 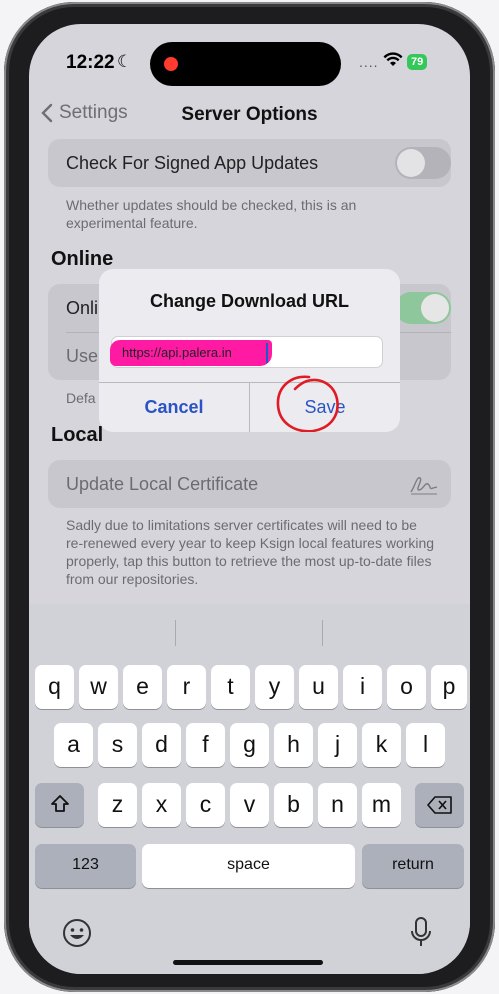 I want to click on online-row-label: Onli, so click(x=82, y=308).